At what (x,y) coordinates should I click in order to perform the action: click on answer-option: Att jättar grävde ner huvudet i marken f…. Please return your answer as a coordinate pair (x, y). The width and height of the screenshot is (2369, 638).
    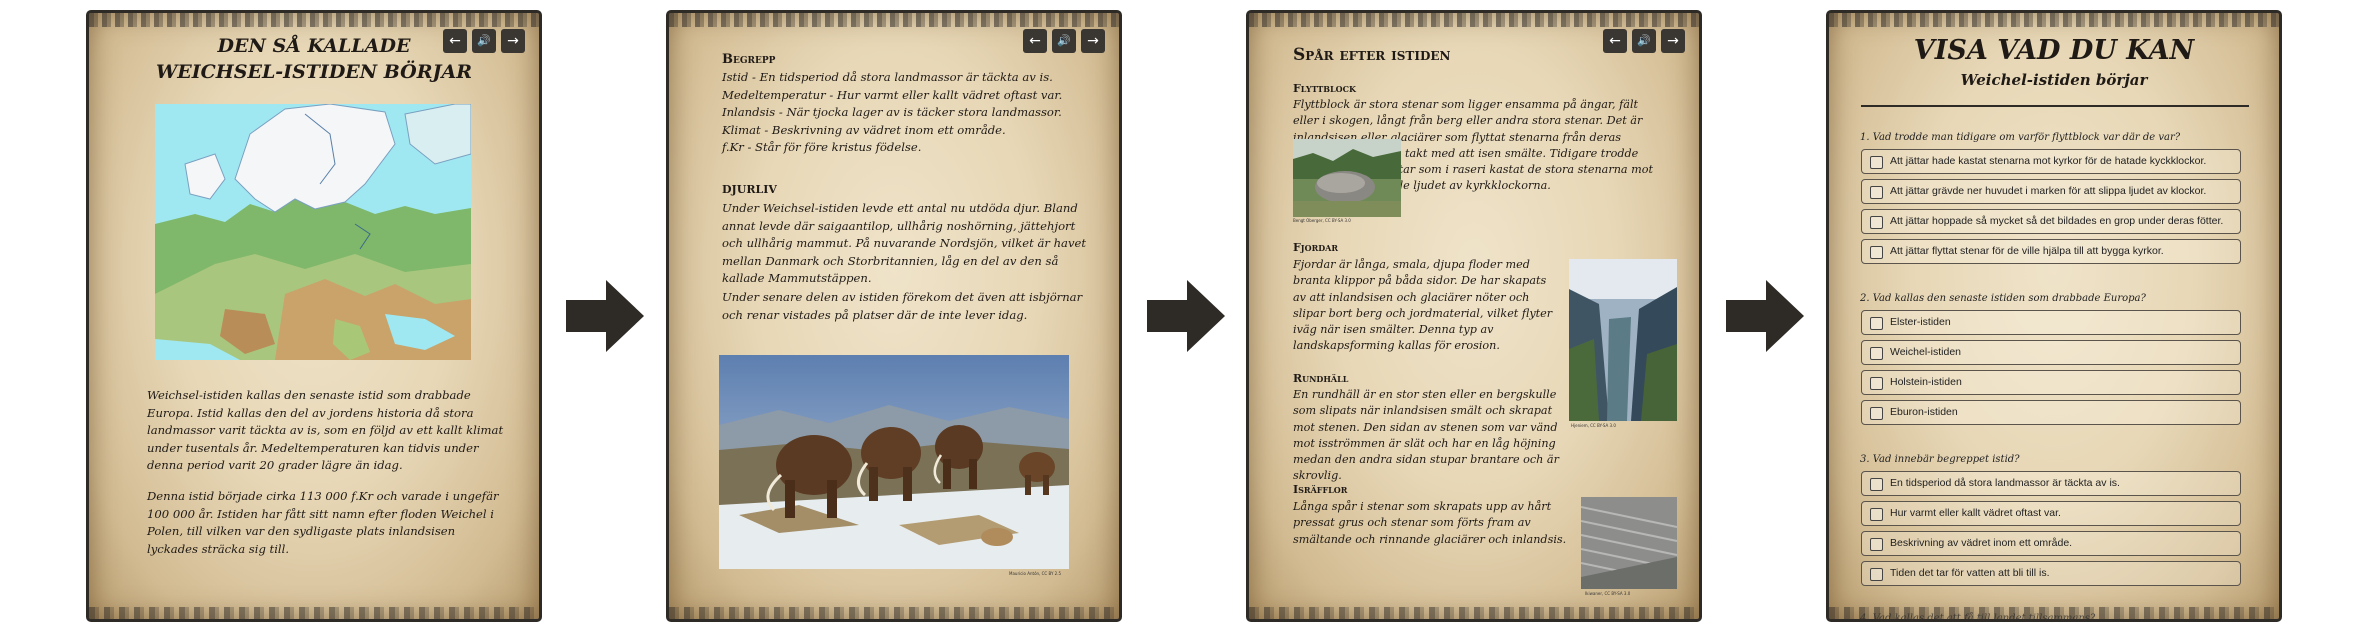
    Looking at the image, I should click on (2051, 191).